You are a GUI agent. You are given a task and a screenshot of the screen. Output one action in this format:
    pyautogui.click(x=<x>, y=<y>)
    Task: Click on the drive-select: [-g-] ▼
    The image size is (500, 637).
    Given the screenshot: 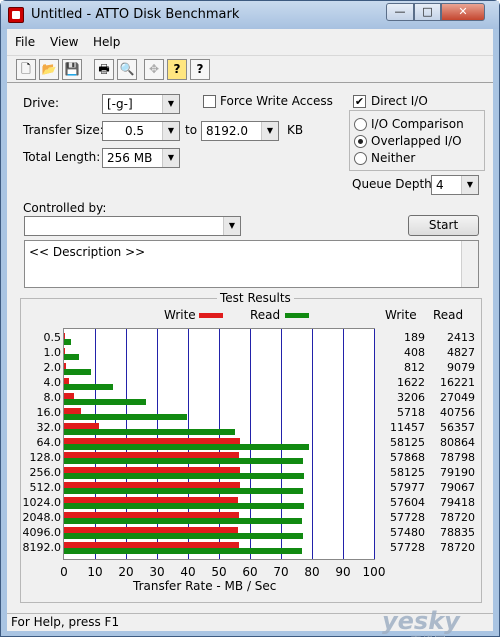 What is the action you would take?
    pyautogui.click(x=141, y=104)
    